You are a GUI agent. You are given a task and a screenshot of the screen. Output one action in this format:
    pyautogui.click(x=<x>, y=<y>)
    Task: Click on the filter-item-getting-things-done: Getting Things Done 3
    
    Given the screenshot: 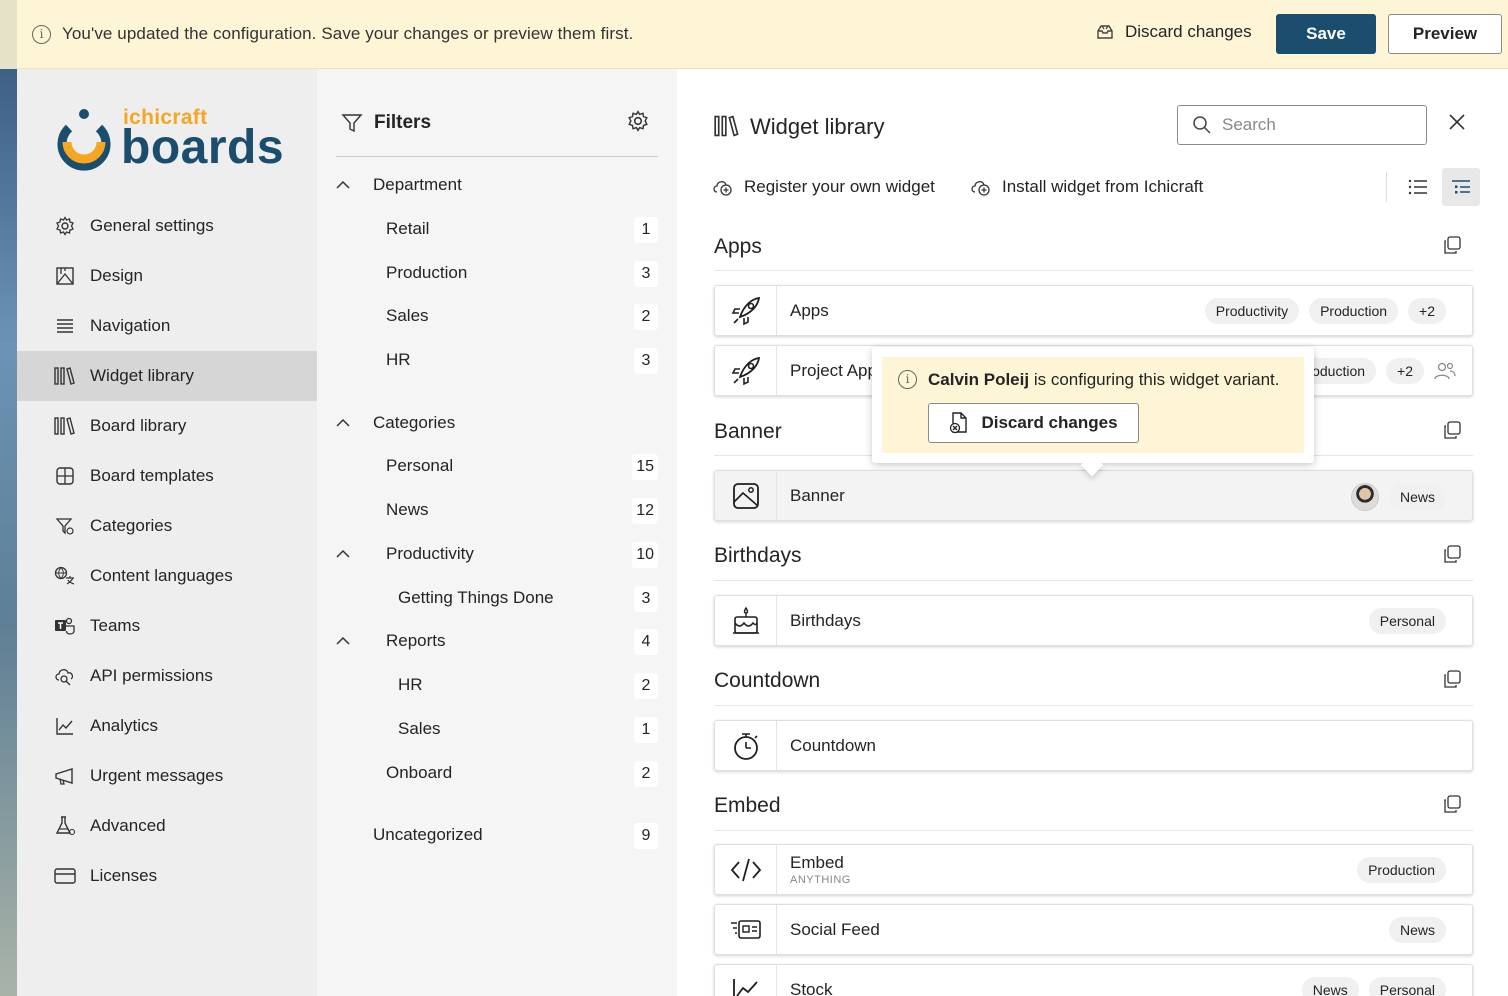 What is the action you would take?
    pyautogui.click(x=497, y=599)
    